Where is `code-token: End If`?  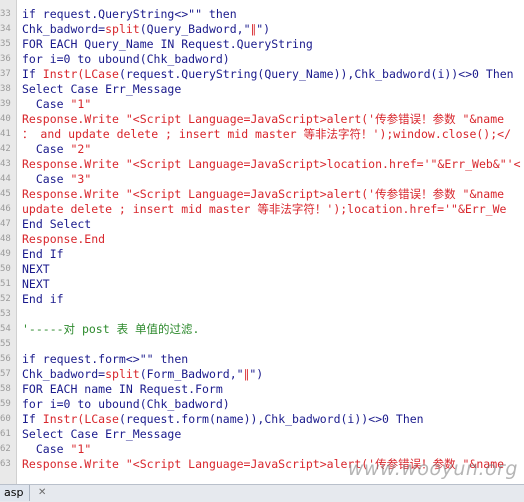
code-token: End If is located at coordinates (43, 254).